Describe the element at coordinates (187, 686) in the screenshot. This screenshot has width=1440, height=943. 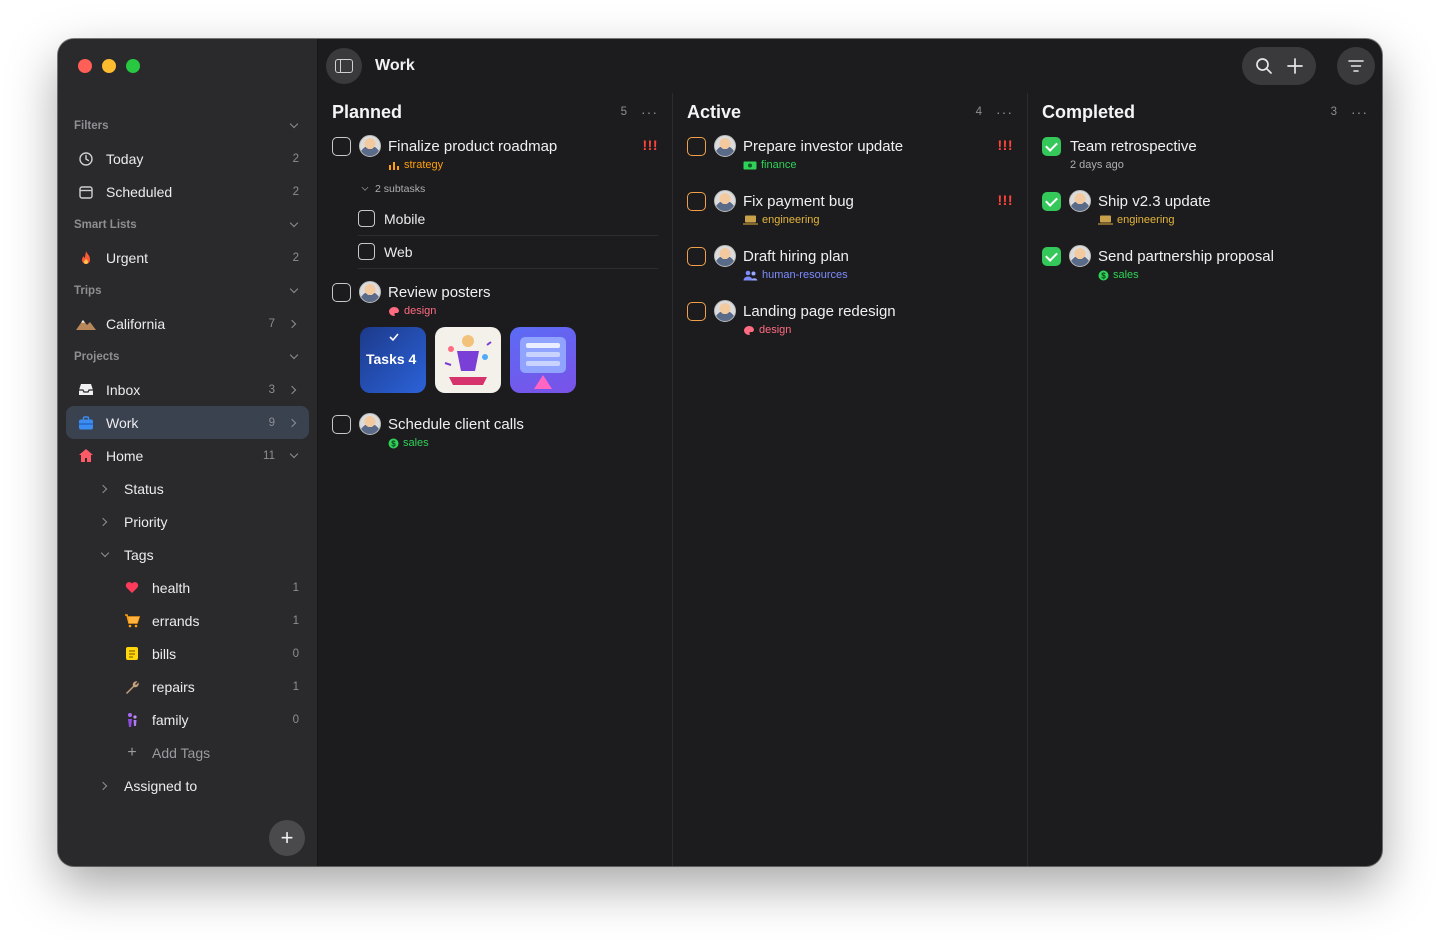
I see `sidebar-tag-repairs: repairs 1` at that location.